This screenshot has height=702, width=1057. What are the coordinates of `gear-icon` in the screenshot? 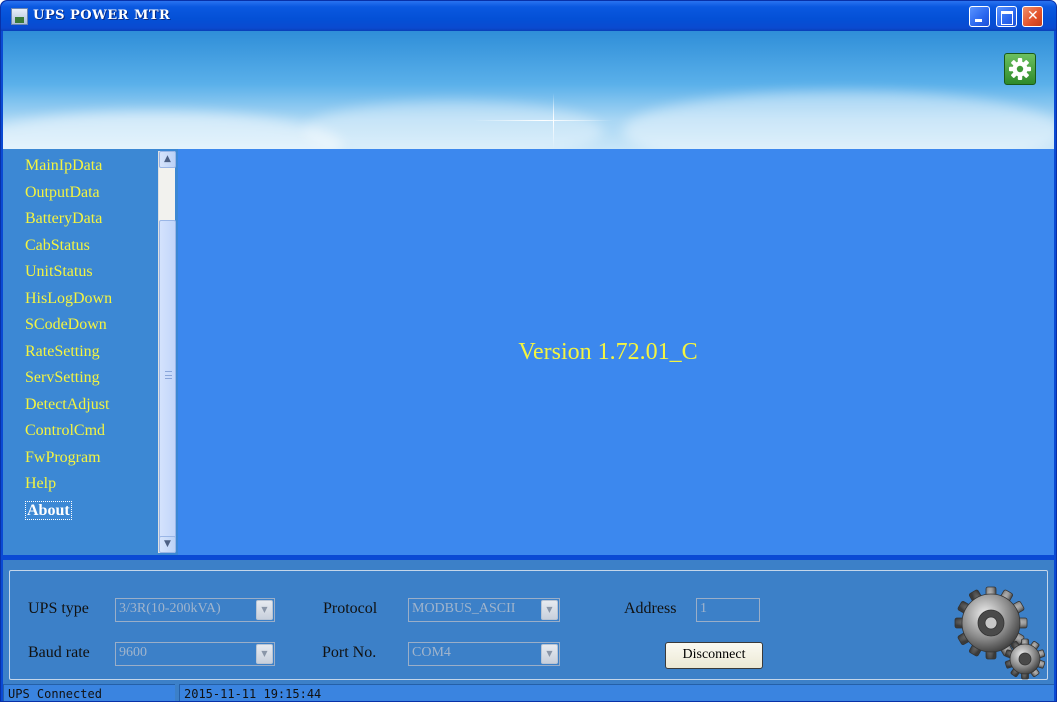 It's located at (1020, 69).